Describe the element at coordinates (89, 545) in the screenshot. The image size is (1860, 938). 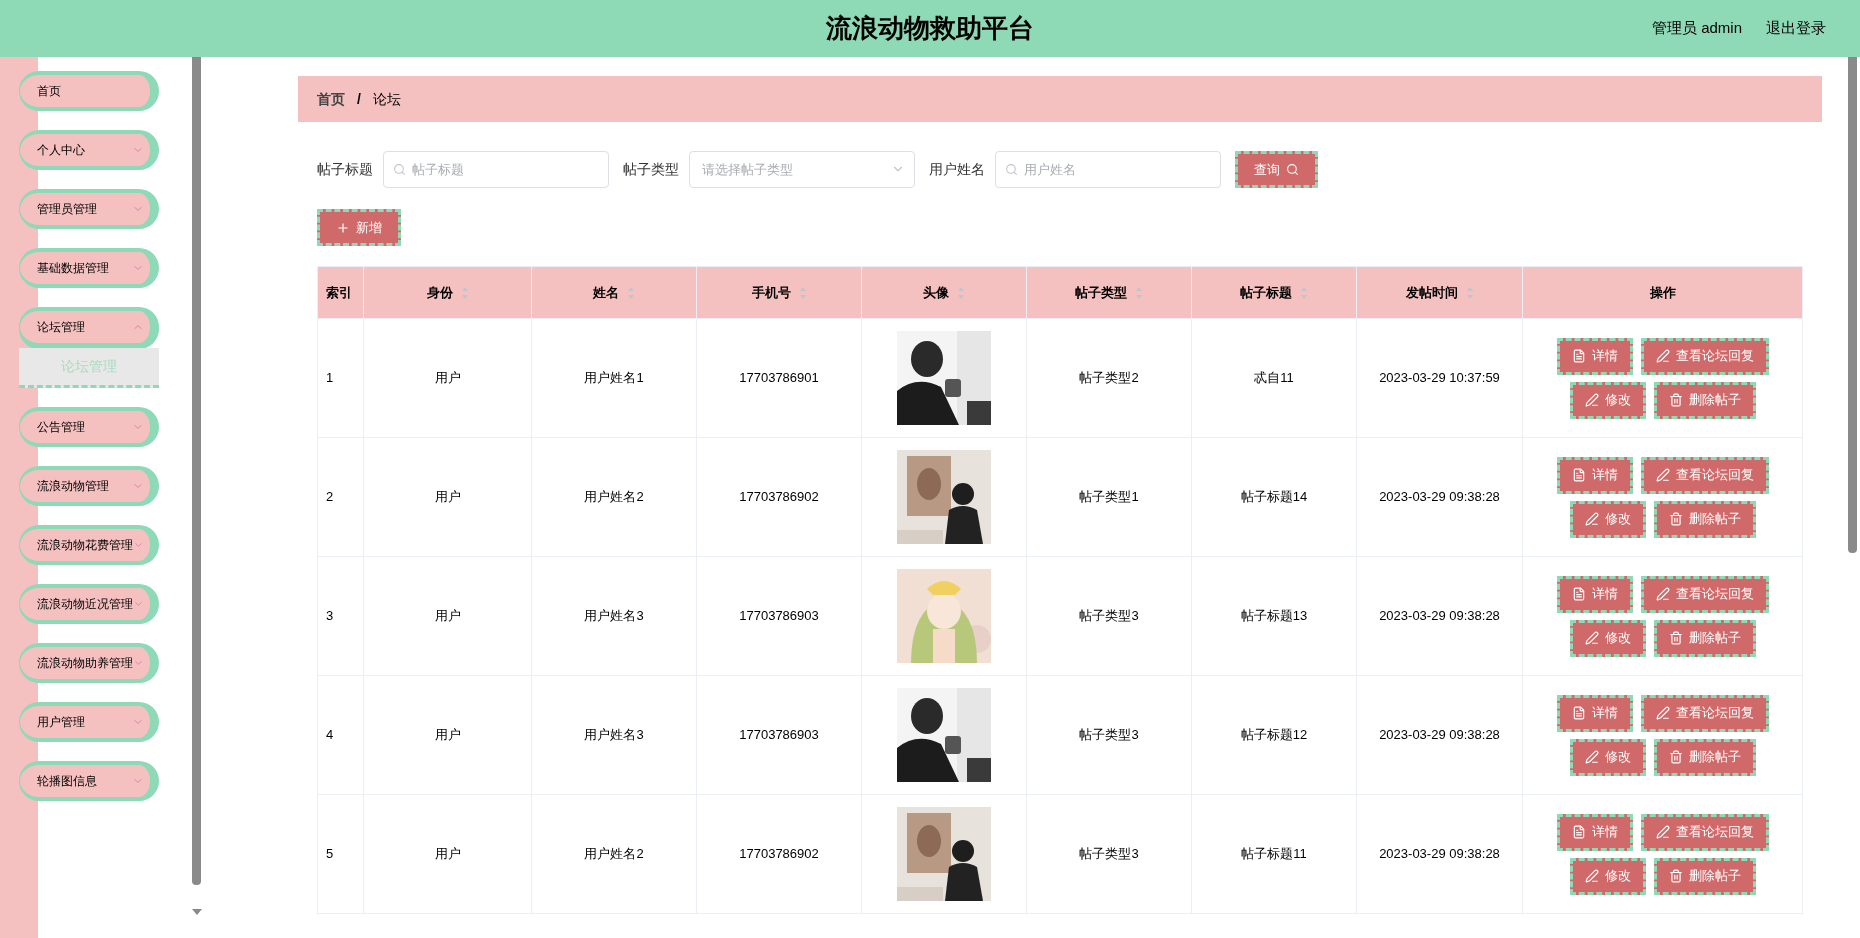
I see `menu-item: 流浪动物花费管理` at that location.